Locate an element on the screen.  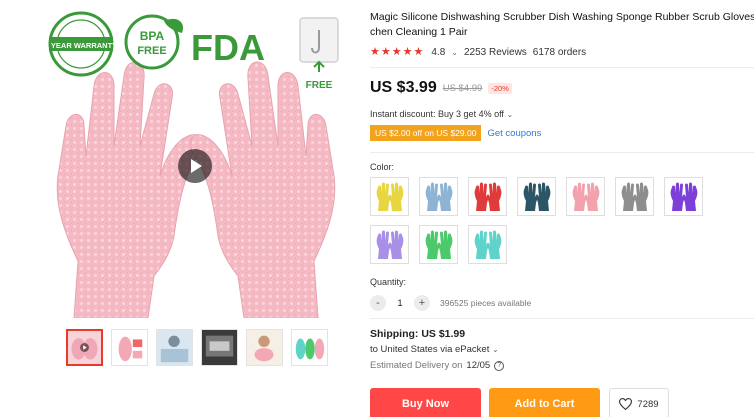
shipping-cost: Shipping: US $1.99 is located at coordinates (418, 334).